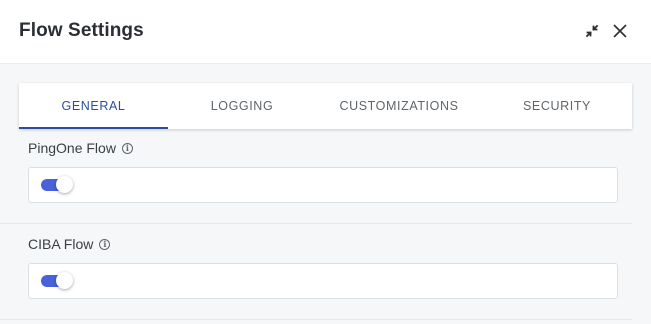  I want to click on collapse-arrows-icon, so click(592, 31).